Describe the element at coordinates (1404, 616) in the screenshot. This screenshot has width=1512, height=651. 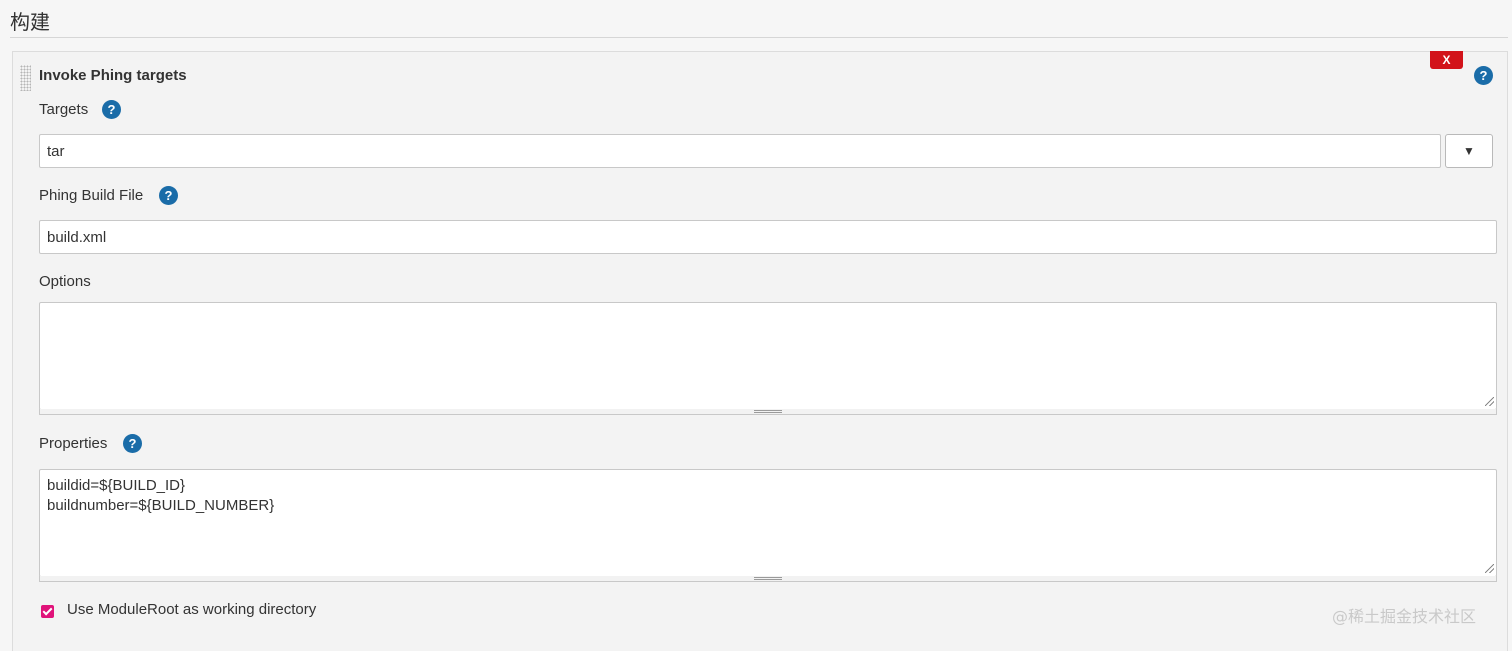
I see `watermark: @稀土掘金技术社区` at that location.